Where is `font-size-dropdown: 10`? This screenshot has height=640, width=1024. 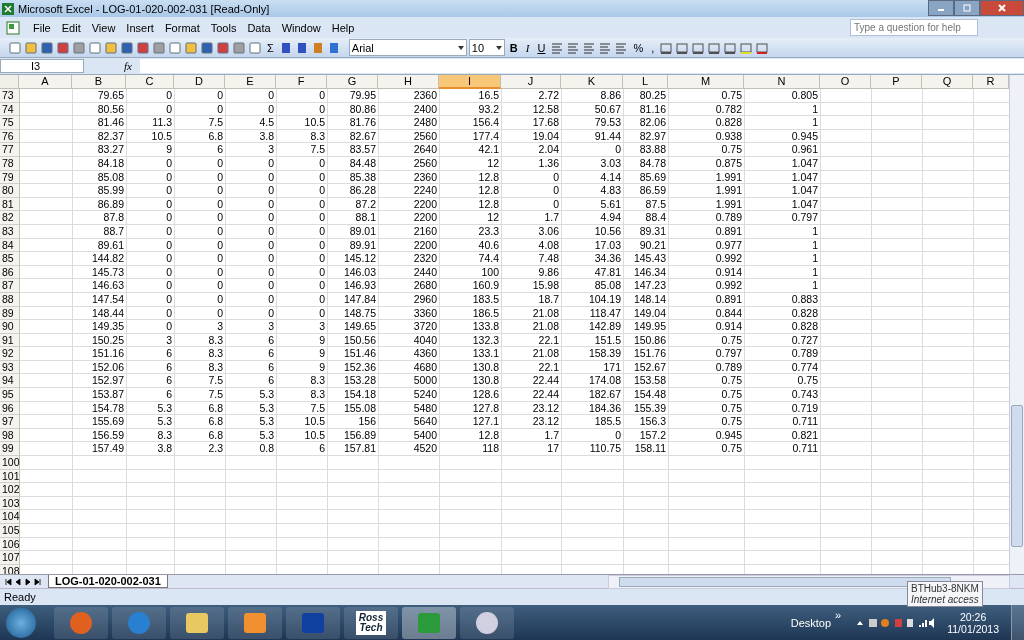 font-size-dropdown: 10 is located at coordinates (486, 47).